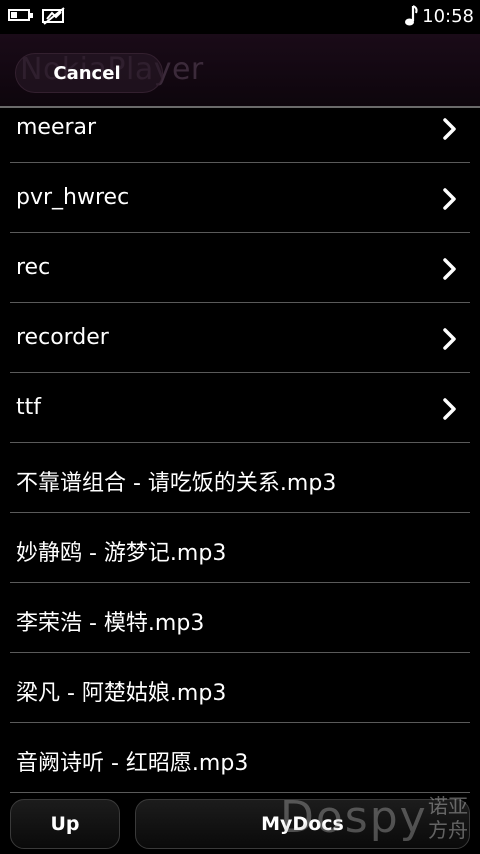 This screenshot has width=480, height=854. Describe the element at coordinates (411, 15) in the screenshot. I see `music-note-icon` at that location.